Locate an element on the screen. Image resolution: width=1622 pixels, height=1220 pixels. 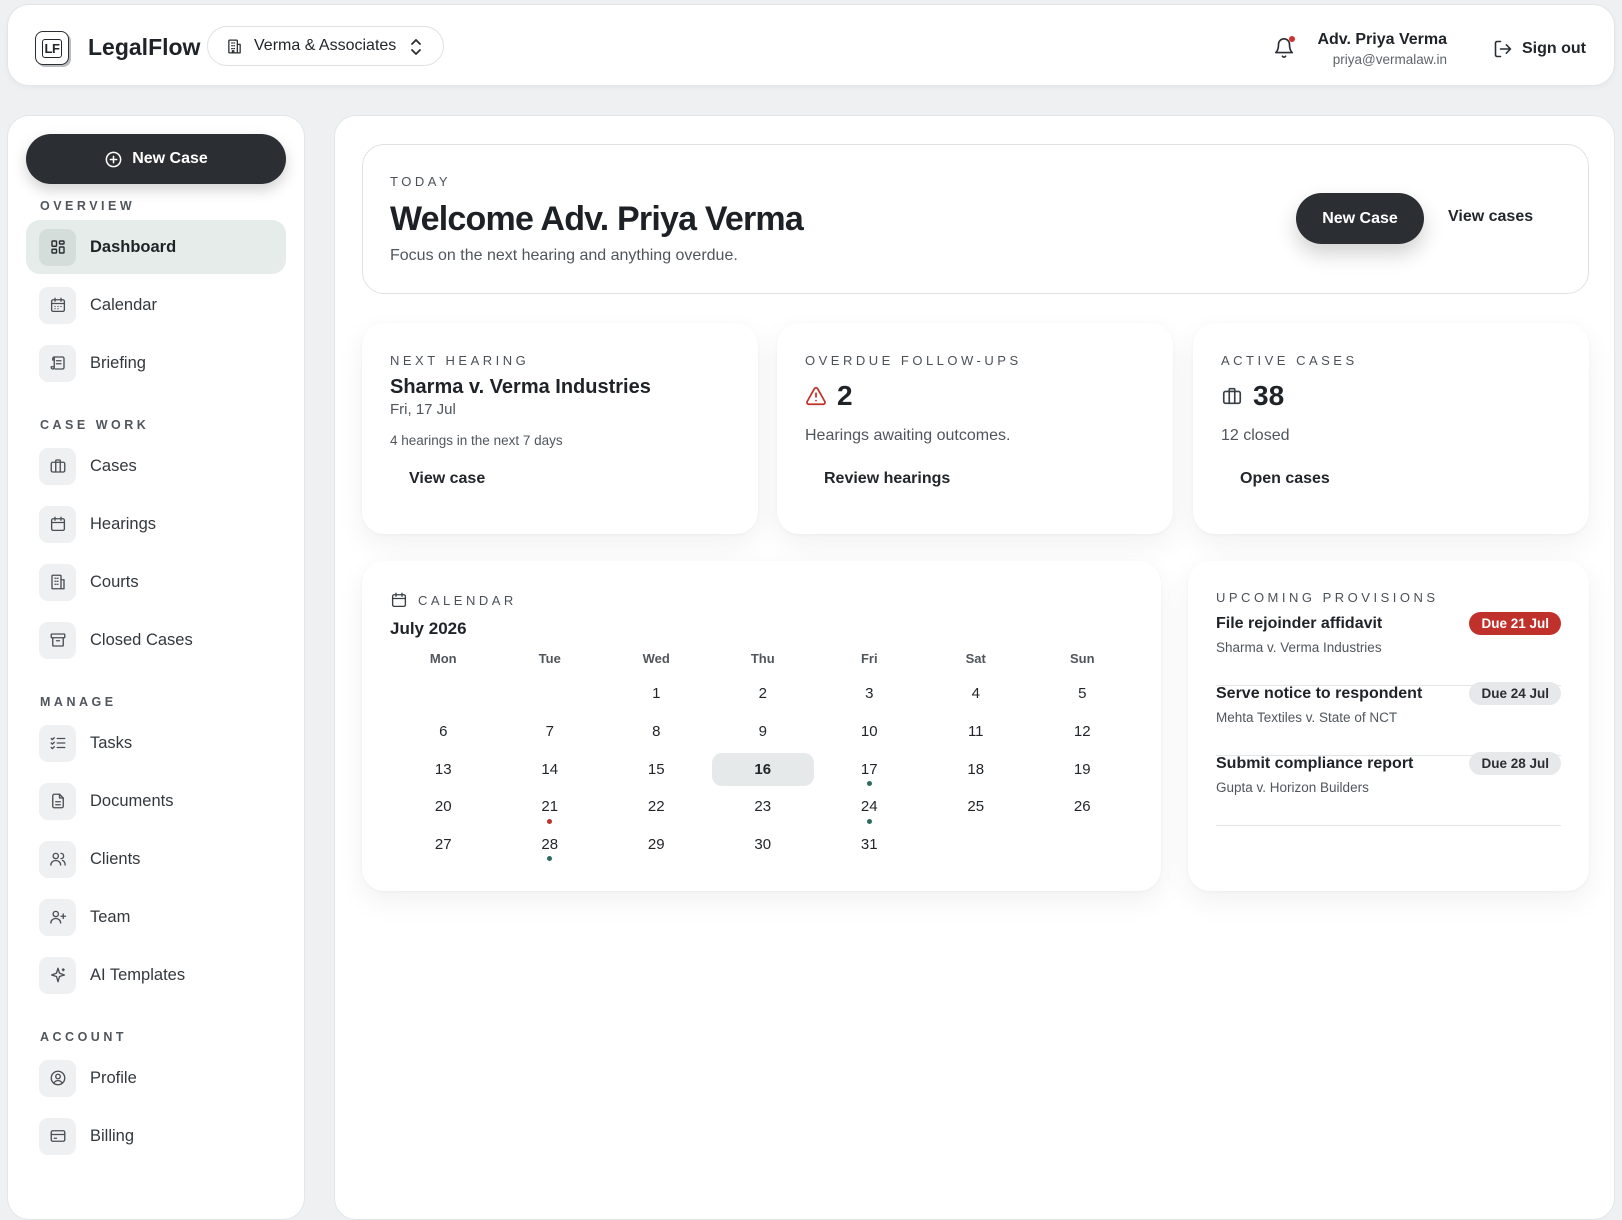
day-number: 23 is located at coordinates (763, 807).